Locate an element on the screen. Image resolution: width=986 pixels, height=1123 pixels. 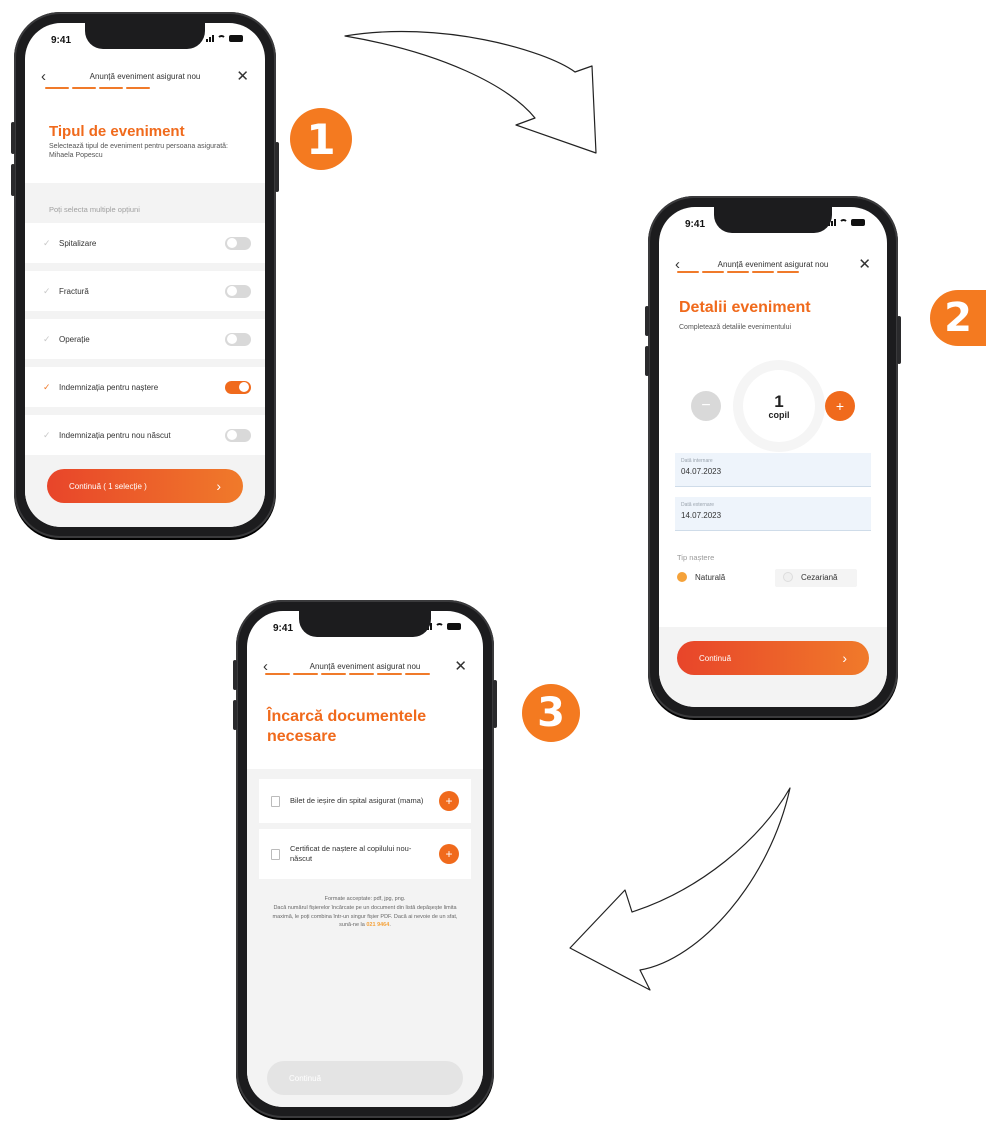
page-title: Detalii eveniment is located at coordinates (745, 307).